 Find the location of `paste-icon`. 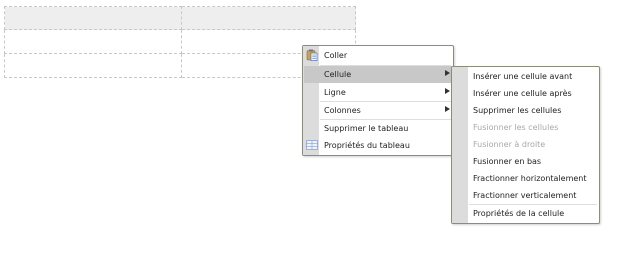

paste-icon is located at coordinates (312, 55).